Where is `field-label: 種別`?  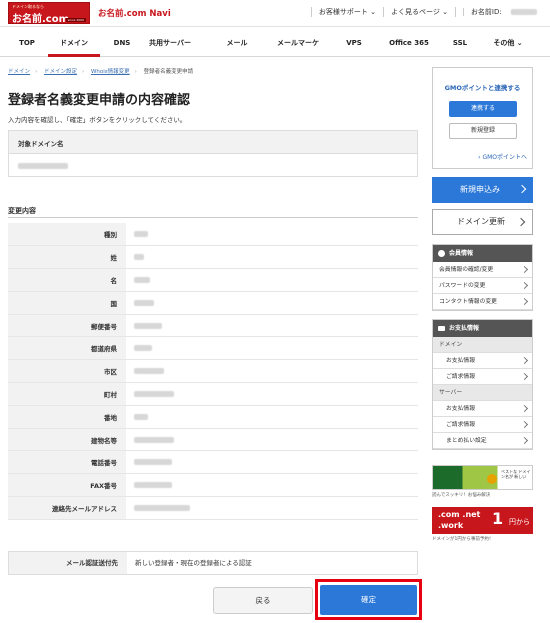
field-label: 種別 is located at coordinates (67, 235).